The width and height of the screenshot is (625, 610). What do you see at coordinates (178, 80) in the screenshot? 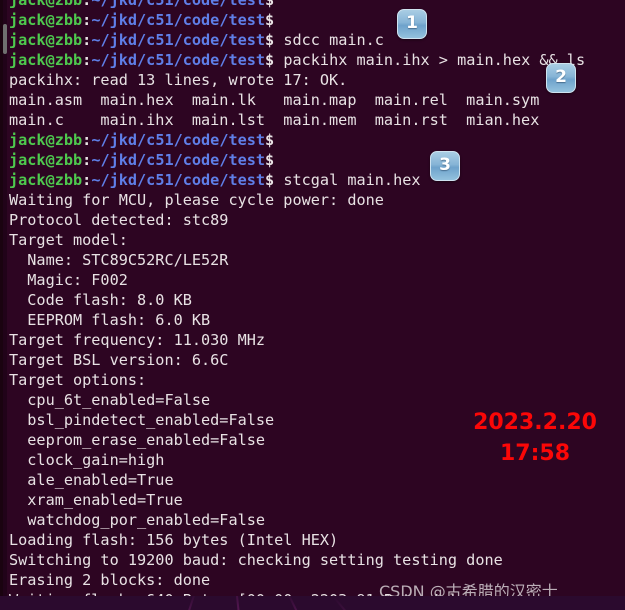
I see `terminal-output-text: packihx: read 13 lines, wrote 17: OK.` at bounding box center [178, 80].